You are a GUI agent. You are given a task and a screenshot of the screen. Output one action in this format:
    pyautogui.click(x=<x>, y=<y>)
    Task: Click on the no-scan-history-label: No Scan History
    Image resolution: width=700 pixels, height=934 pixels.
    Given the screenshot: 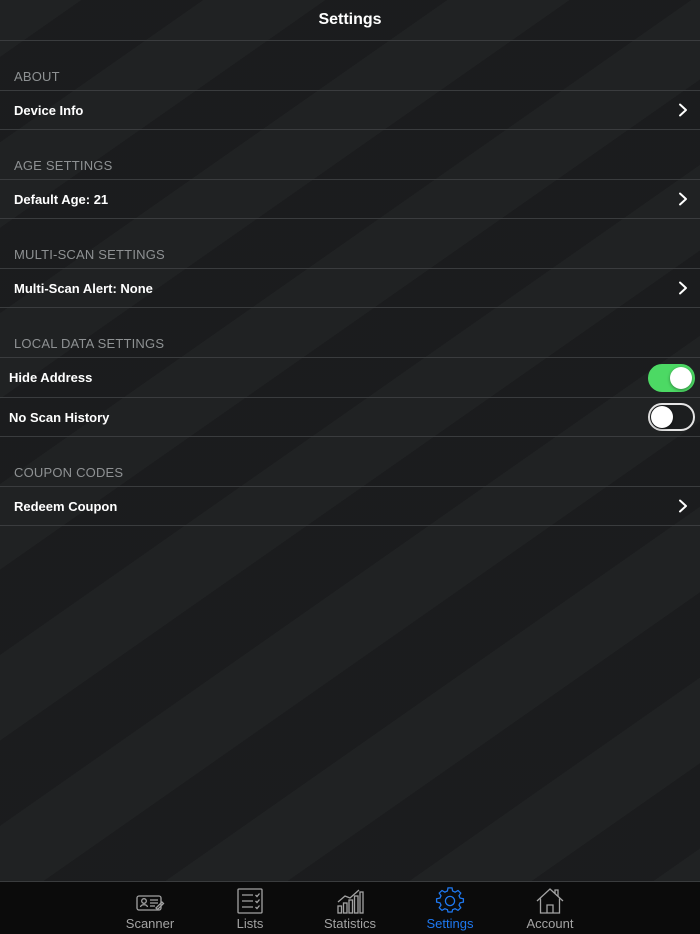 What is the action you would take?
    pyautogui.click(x=59, y=417)
    